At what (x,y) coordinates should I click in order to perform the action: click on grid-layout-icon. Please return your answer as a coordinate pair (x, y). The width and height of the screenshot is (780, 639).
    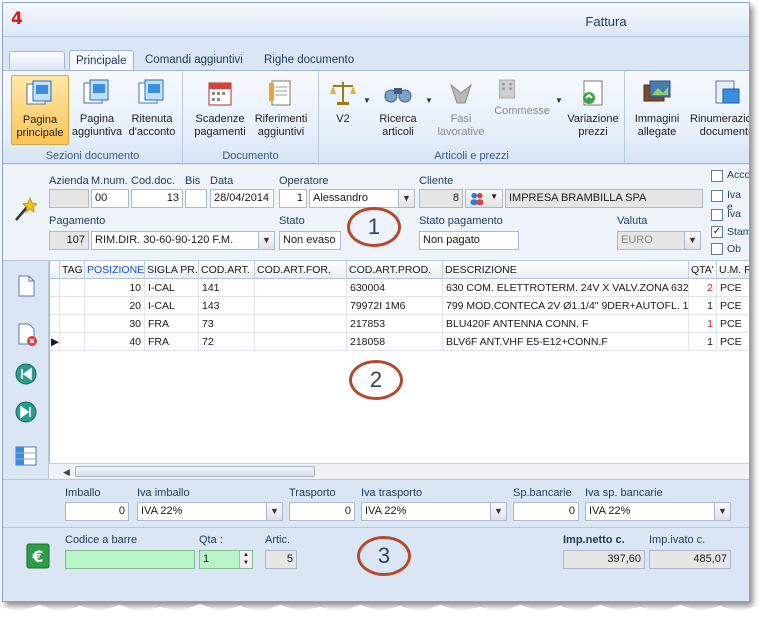
    Looking at the image, I should click on (26, 456).